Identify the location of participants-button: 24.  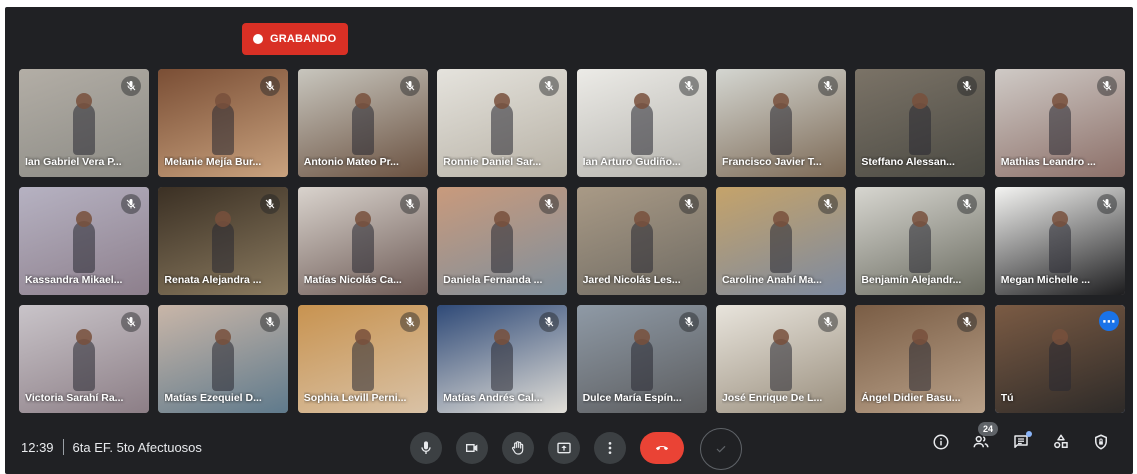
(984, 437).